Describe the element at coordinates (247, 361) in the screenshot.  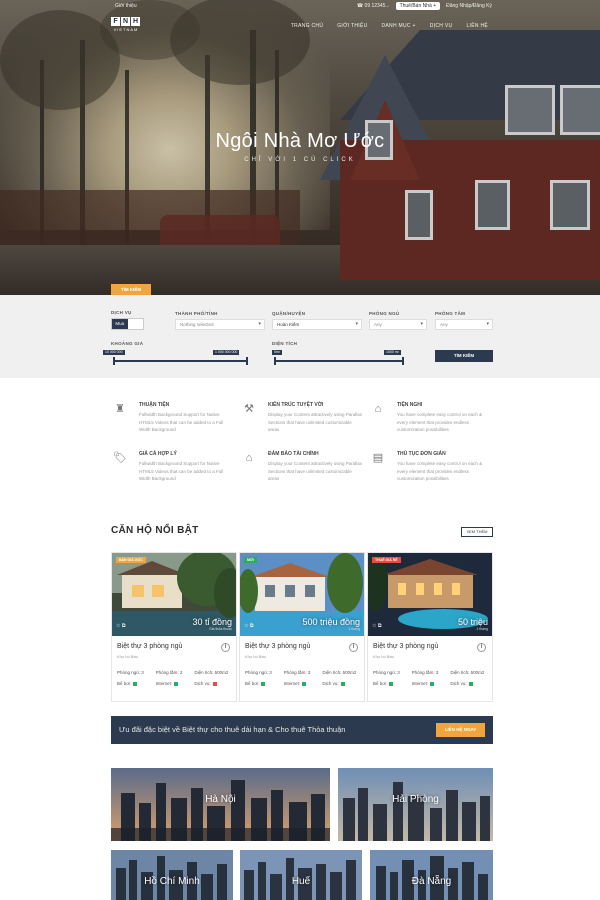
I see `price-max-handle` at that location.